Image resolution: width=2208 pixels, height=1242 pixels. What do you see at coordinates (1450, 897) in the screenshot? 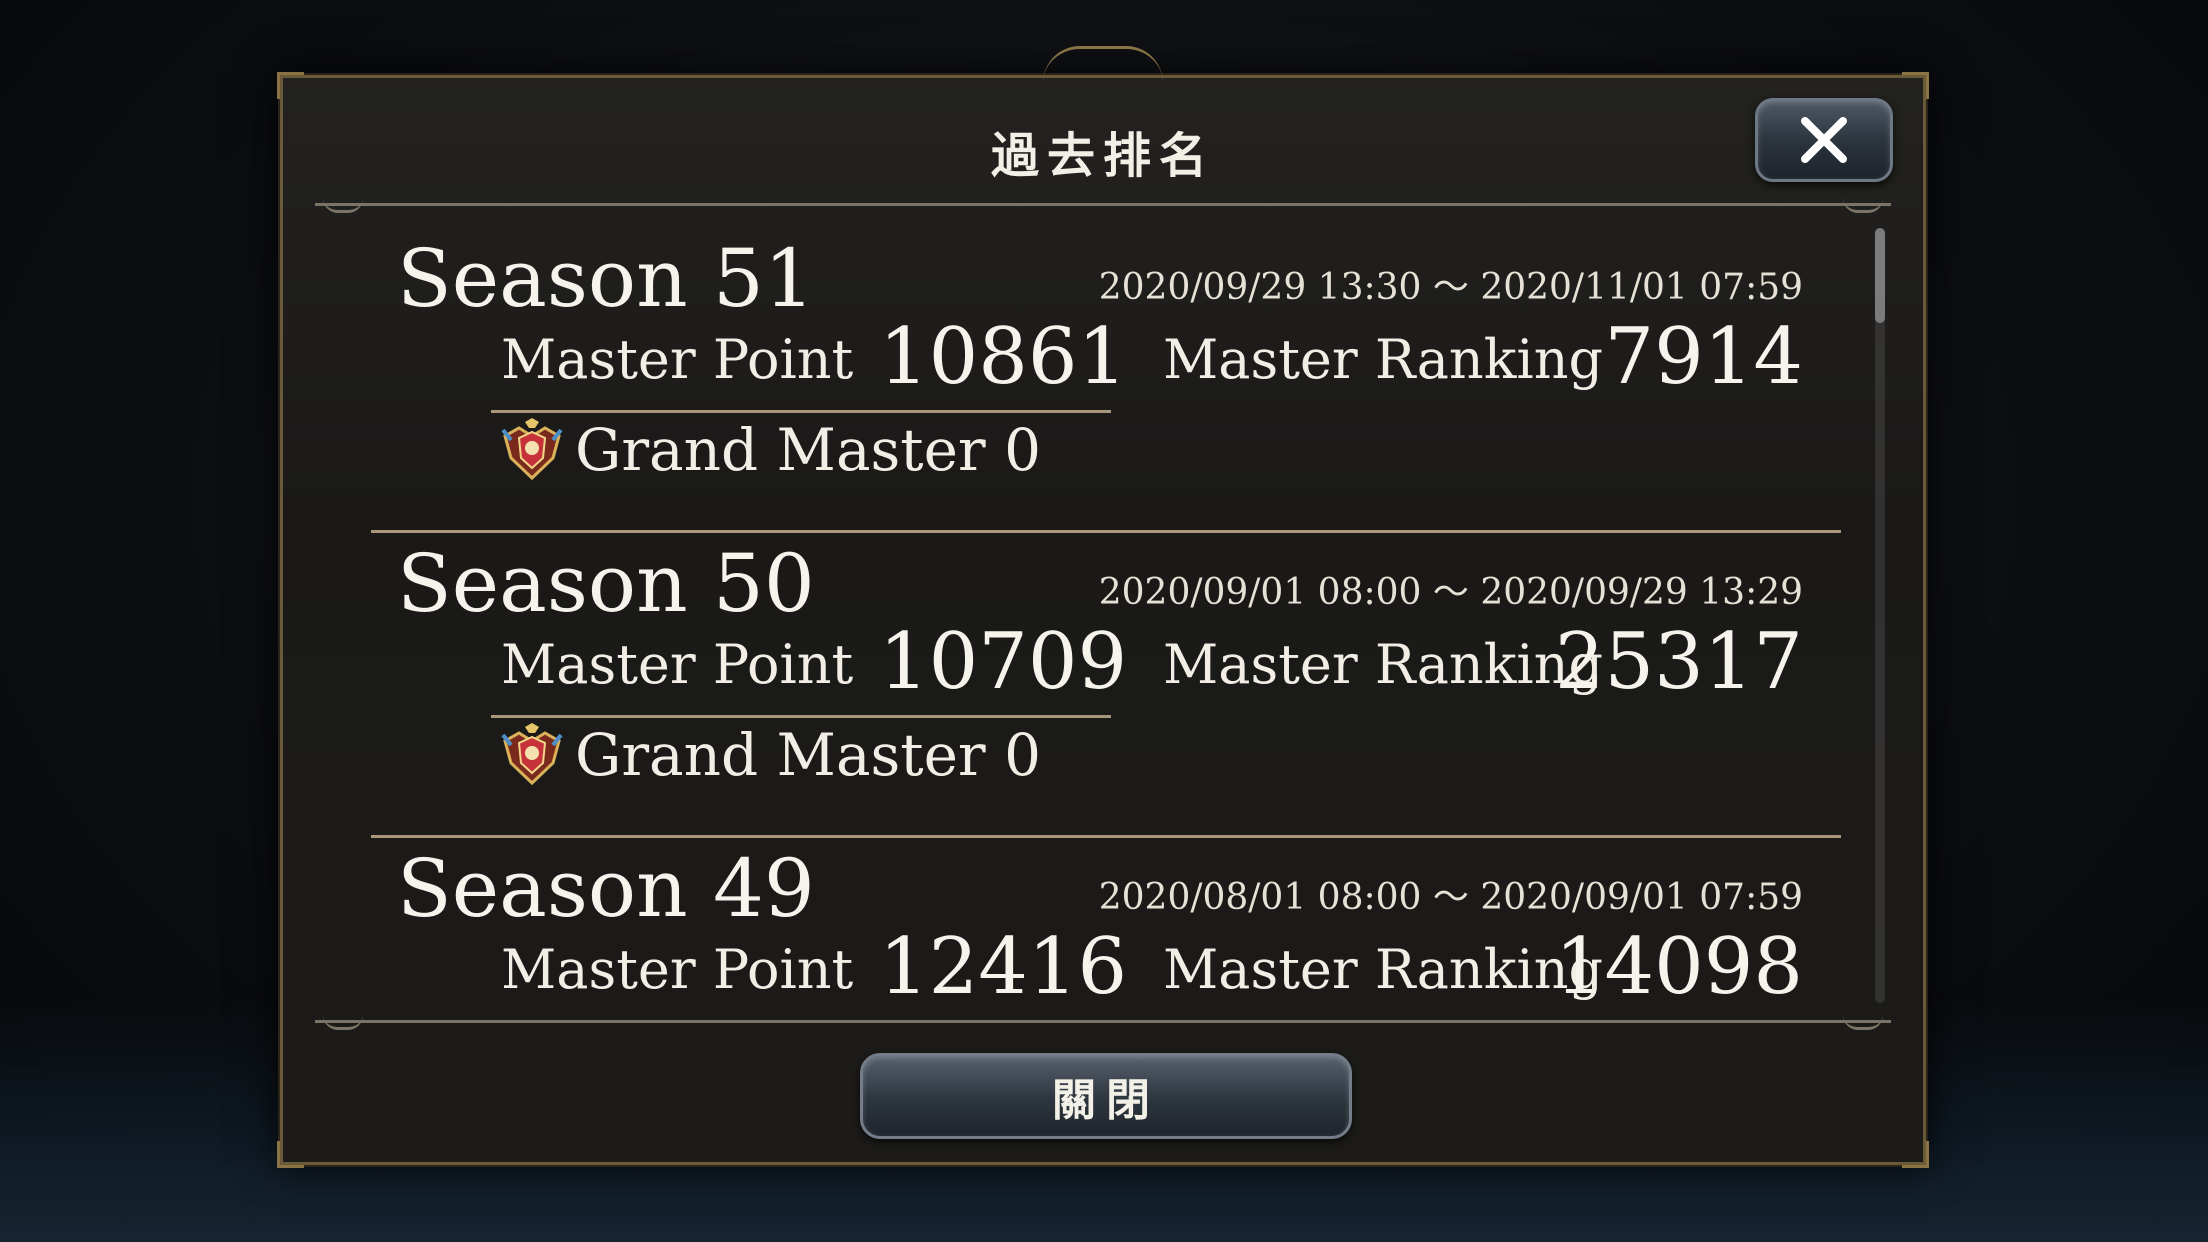
I see `season-period: 2020/08/01 08:00 ～ 2020/09/01 07:59` at bounding box center [1450, 897].